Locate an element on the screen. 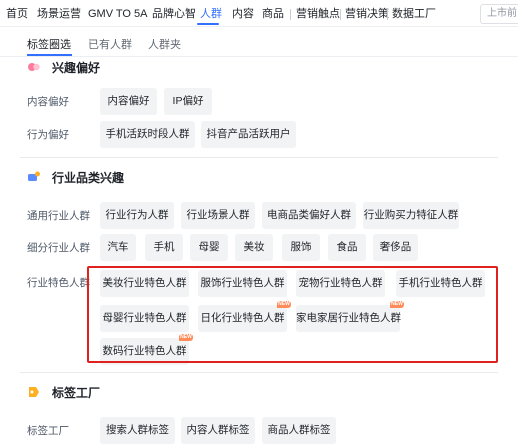 The image size is (518, 447). tag-food: 食品 is located at coordinates (347, 247).